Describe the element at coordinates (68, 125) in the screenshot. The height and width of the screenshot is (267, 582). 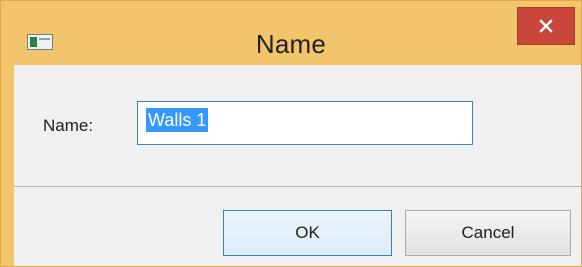
I see `name-label: Name:` at that location.